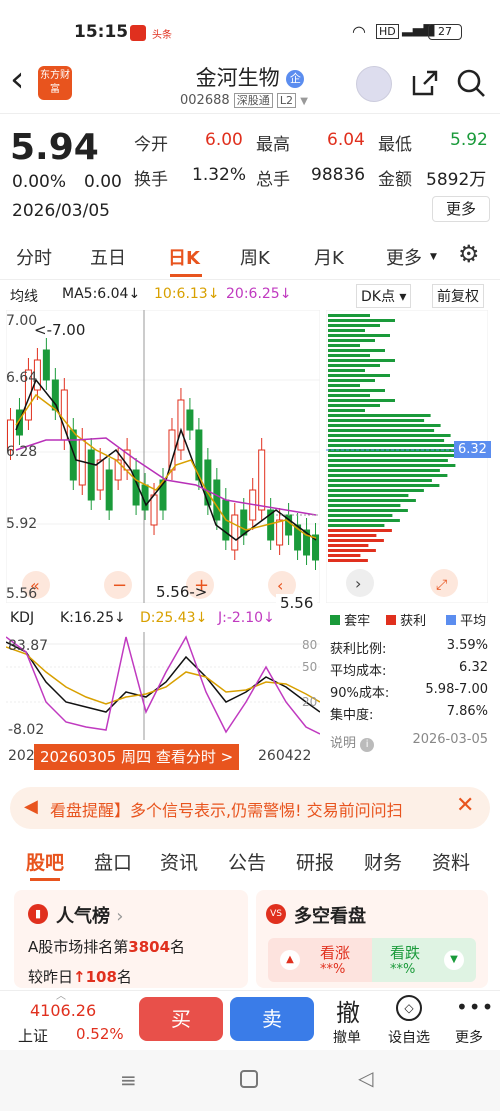 The image size is (500, 1111). I want to click on index-name: 上证, so click(33, 1036).